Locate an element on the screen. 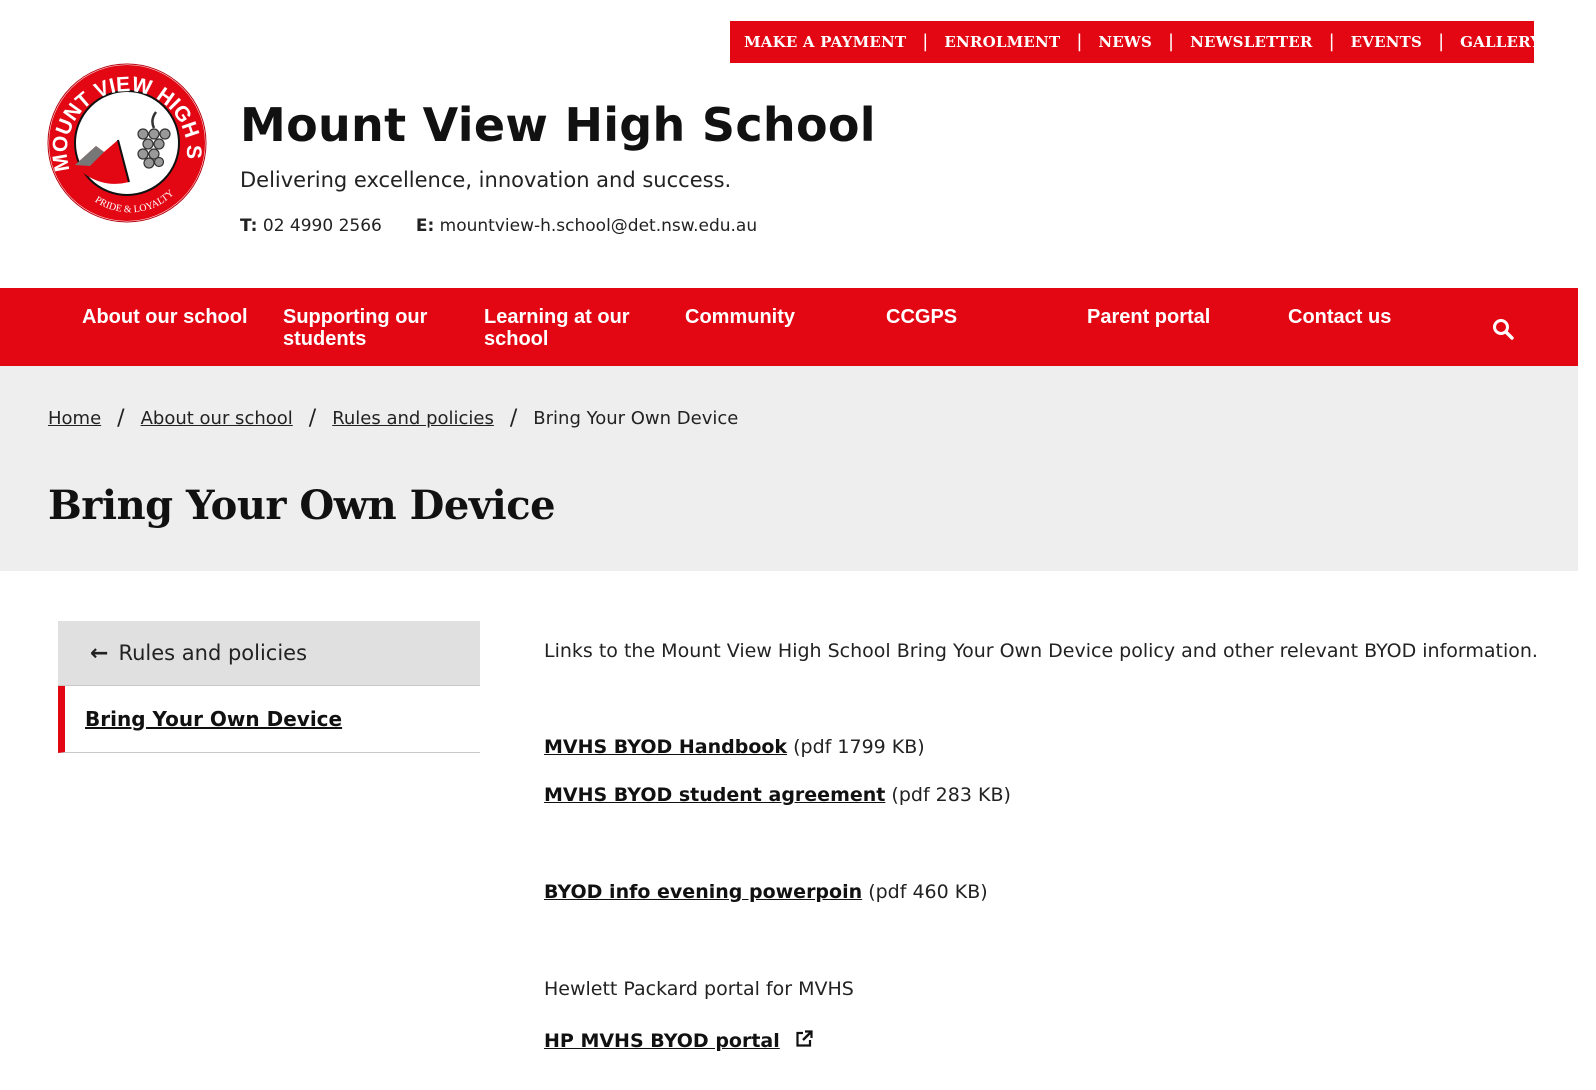  byod-student-agreement-link: MVHS BYOD student agreement is located at coordinates (714, 795).